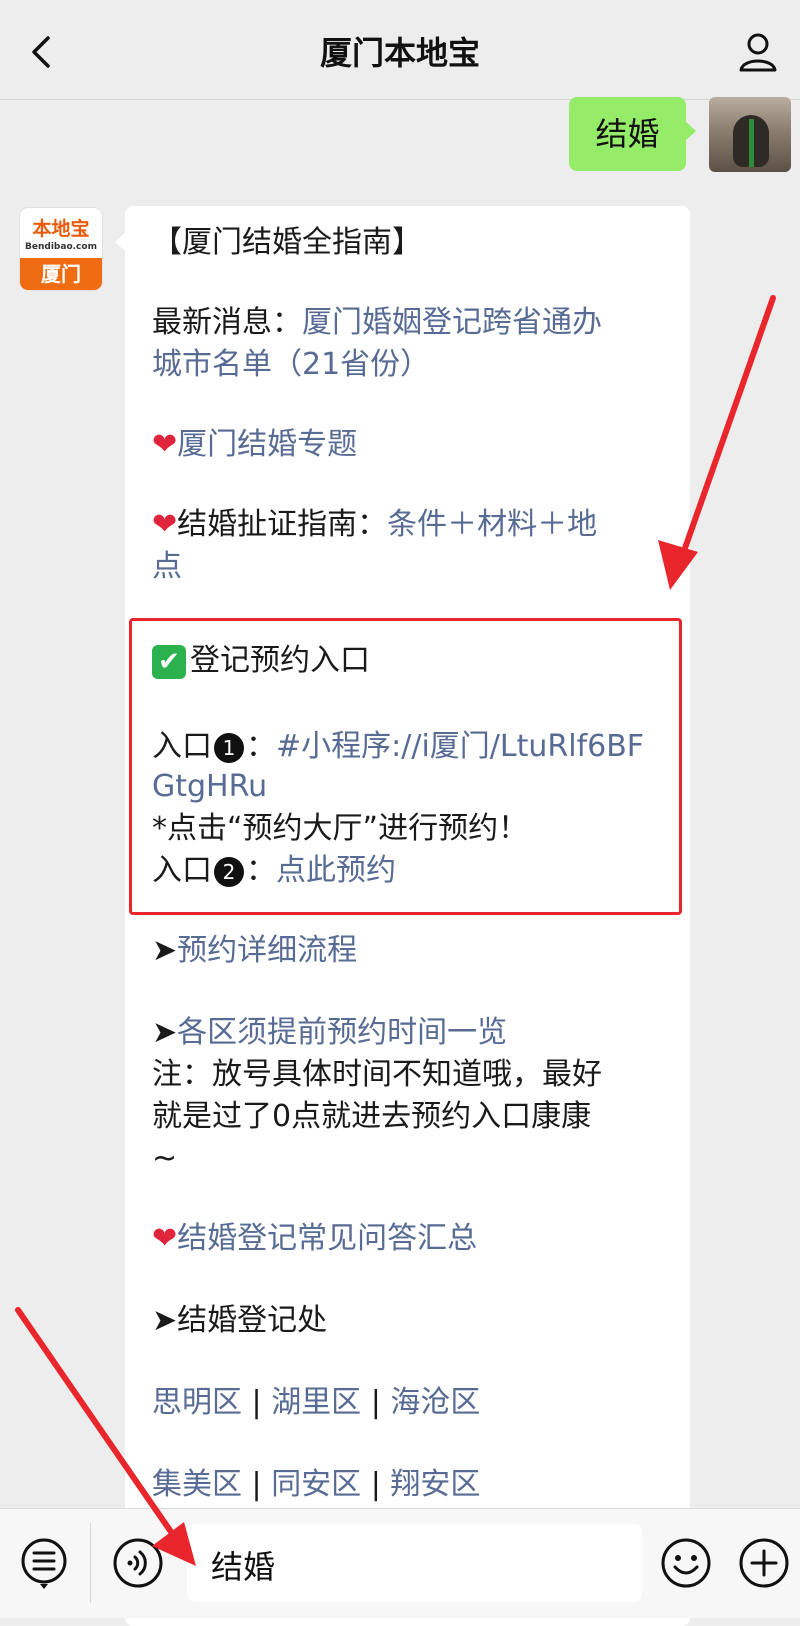  I want to click on note-line-3: ~, so click(165, 1158).